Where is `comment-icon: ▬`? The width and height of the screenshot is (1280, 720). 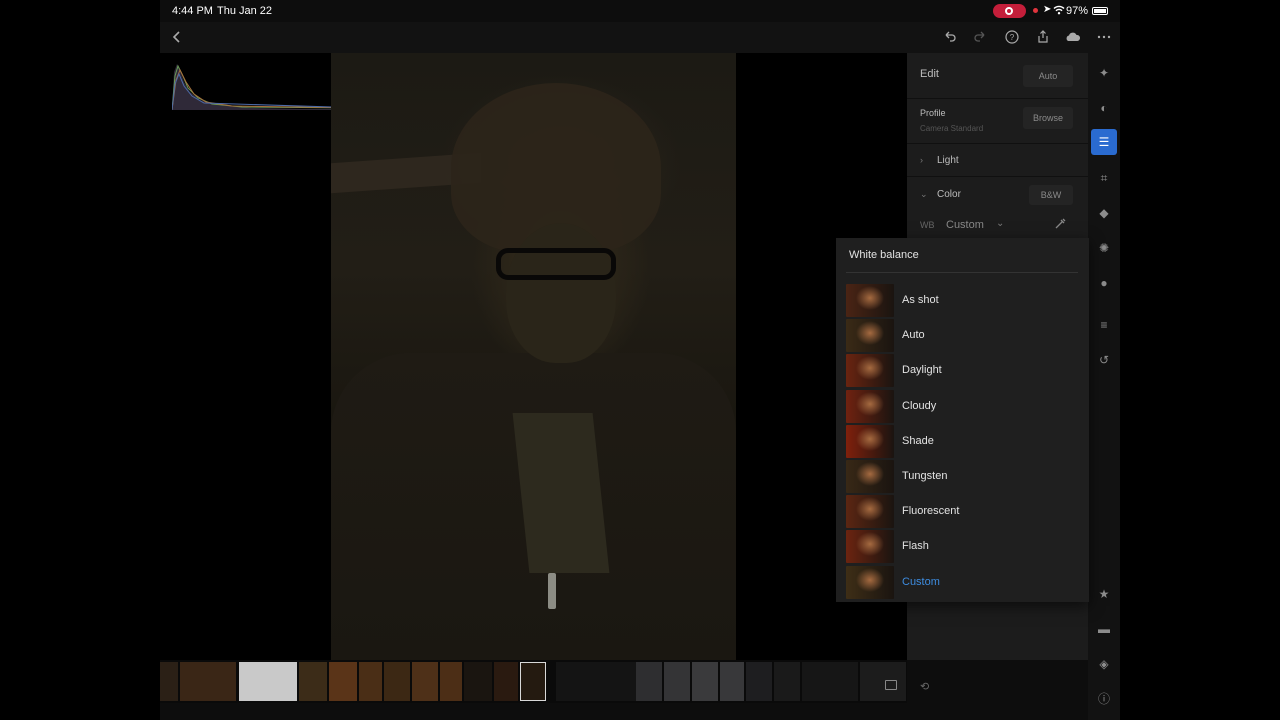
comment-icon: ▬ is located at coordinates (1104, 629).